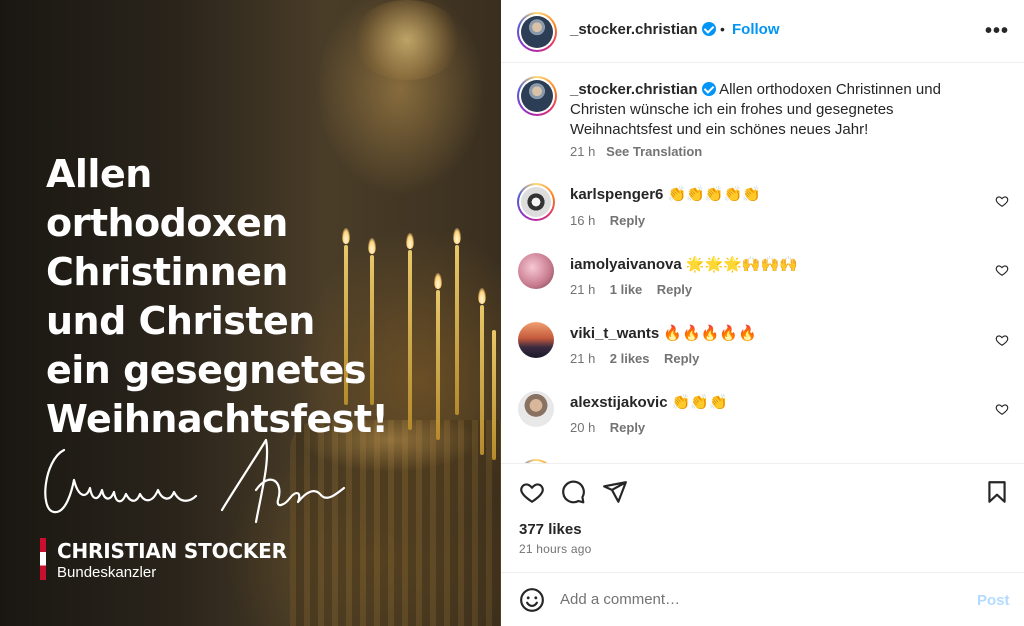  What do you see at coordinates (619, 402) in the screenshot?
I see `comment-username: alexstijakovic` at bounding box center [619, 402].